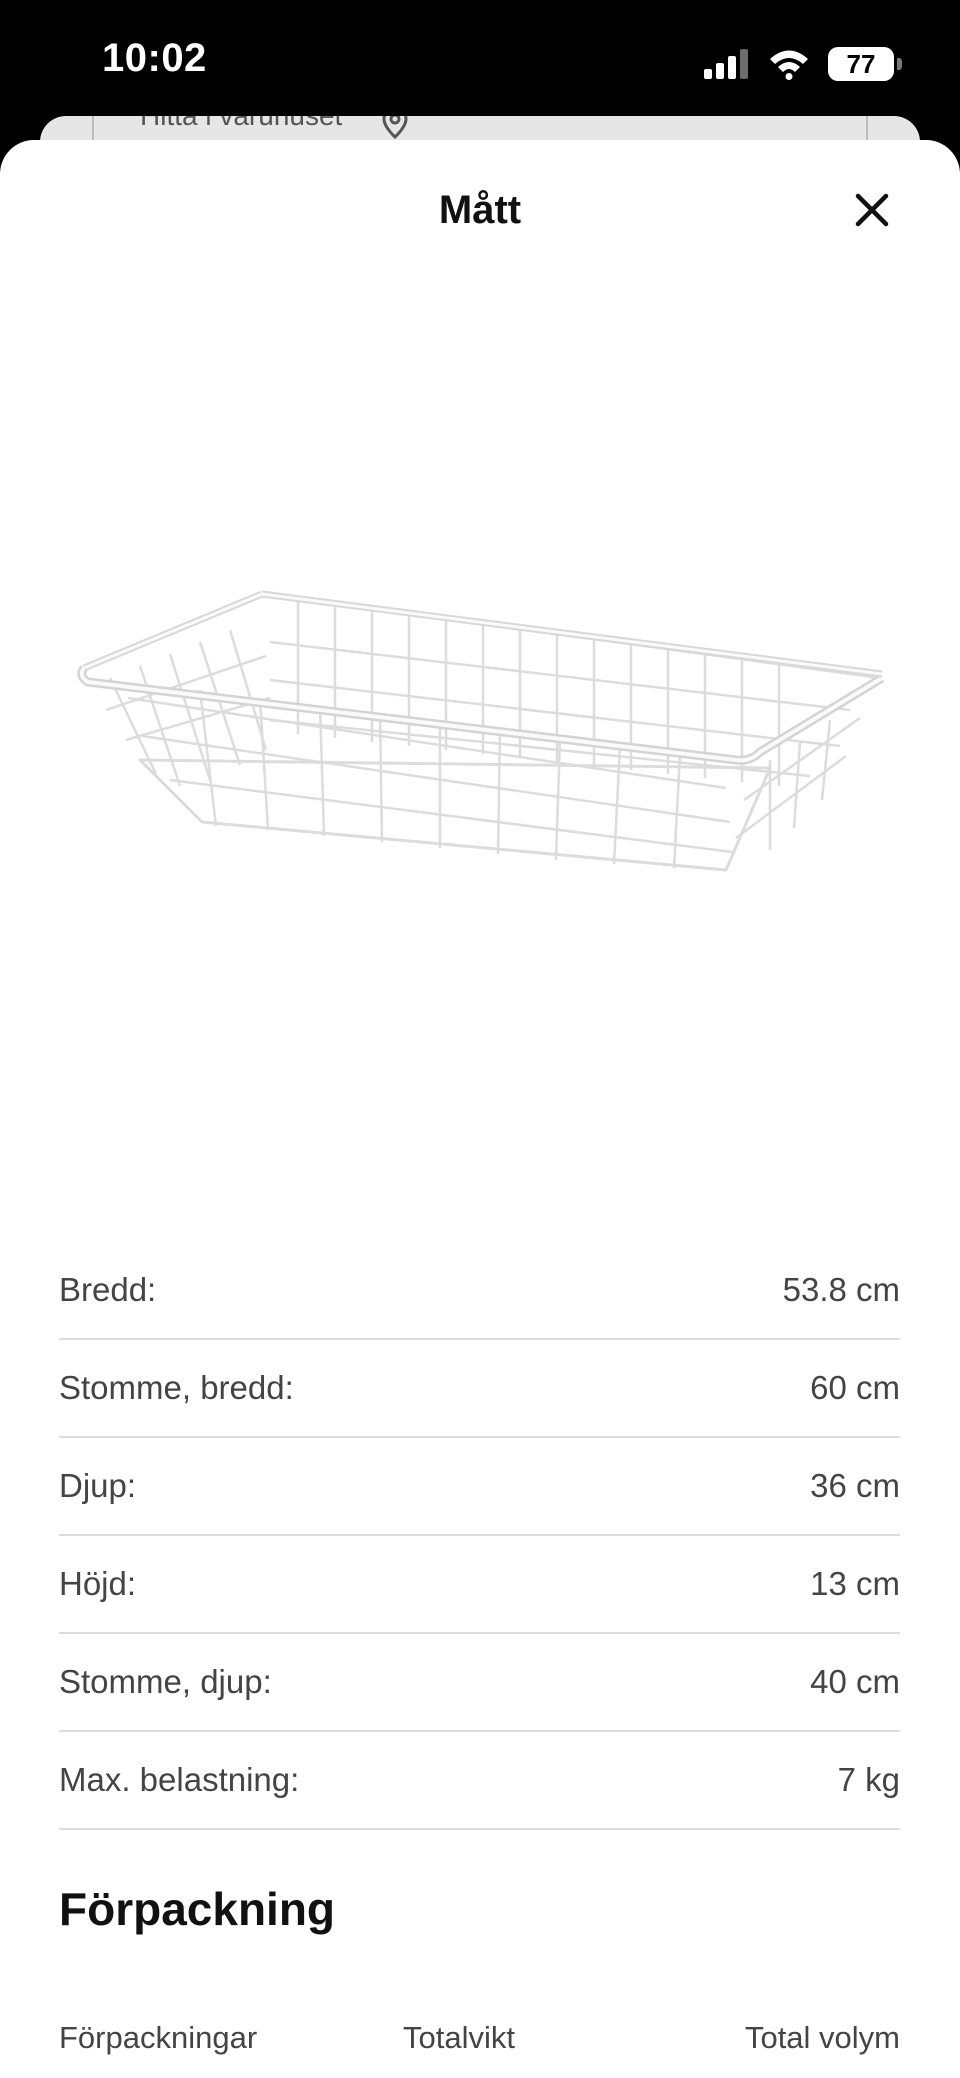  I want to click on close-icon, so click(872, 210).